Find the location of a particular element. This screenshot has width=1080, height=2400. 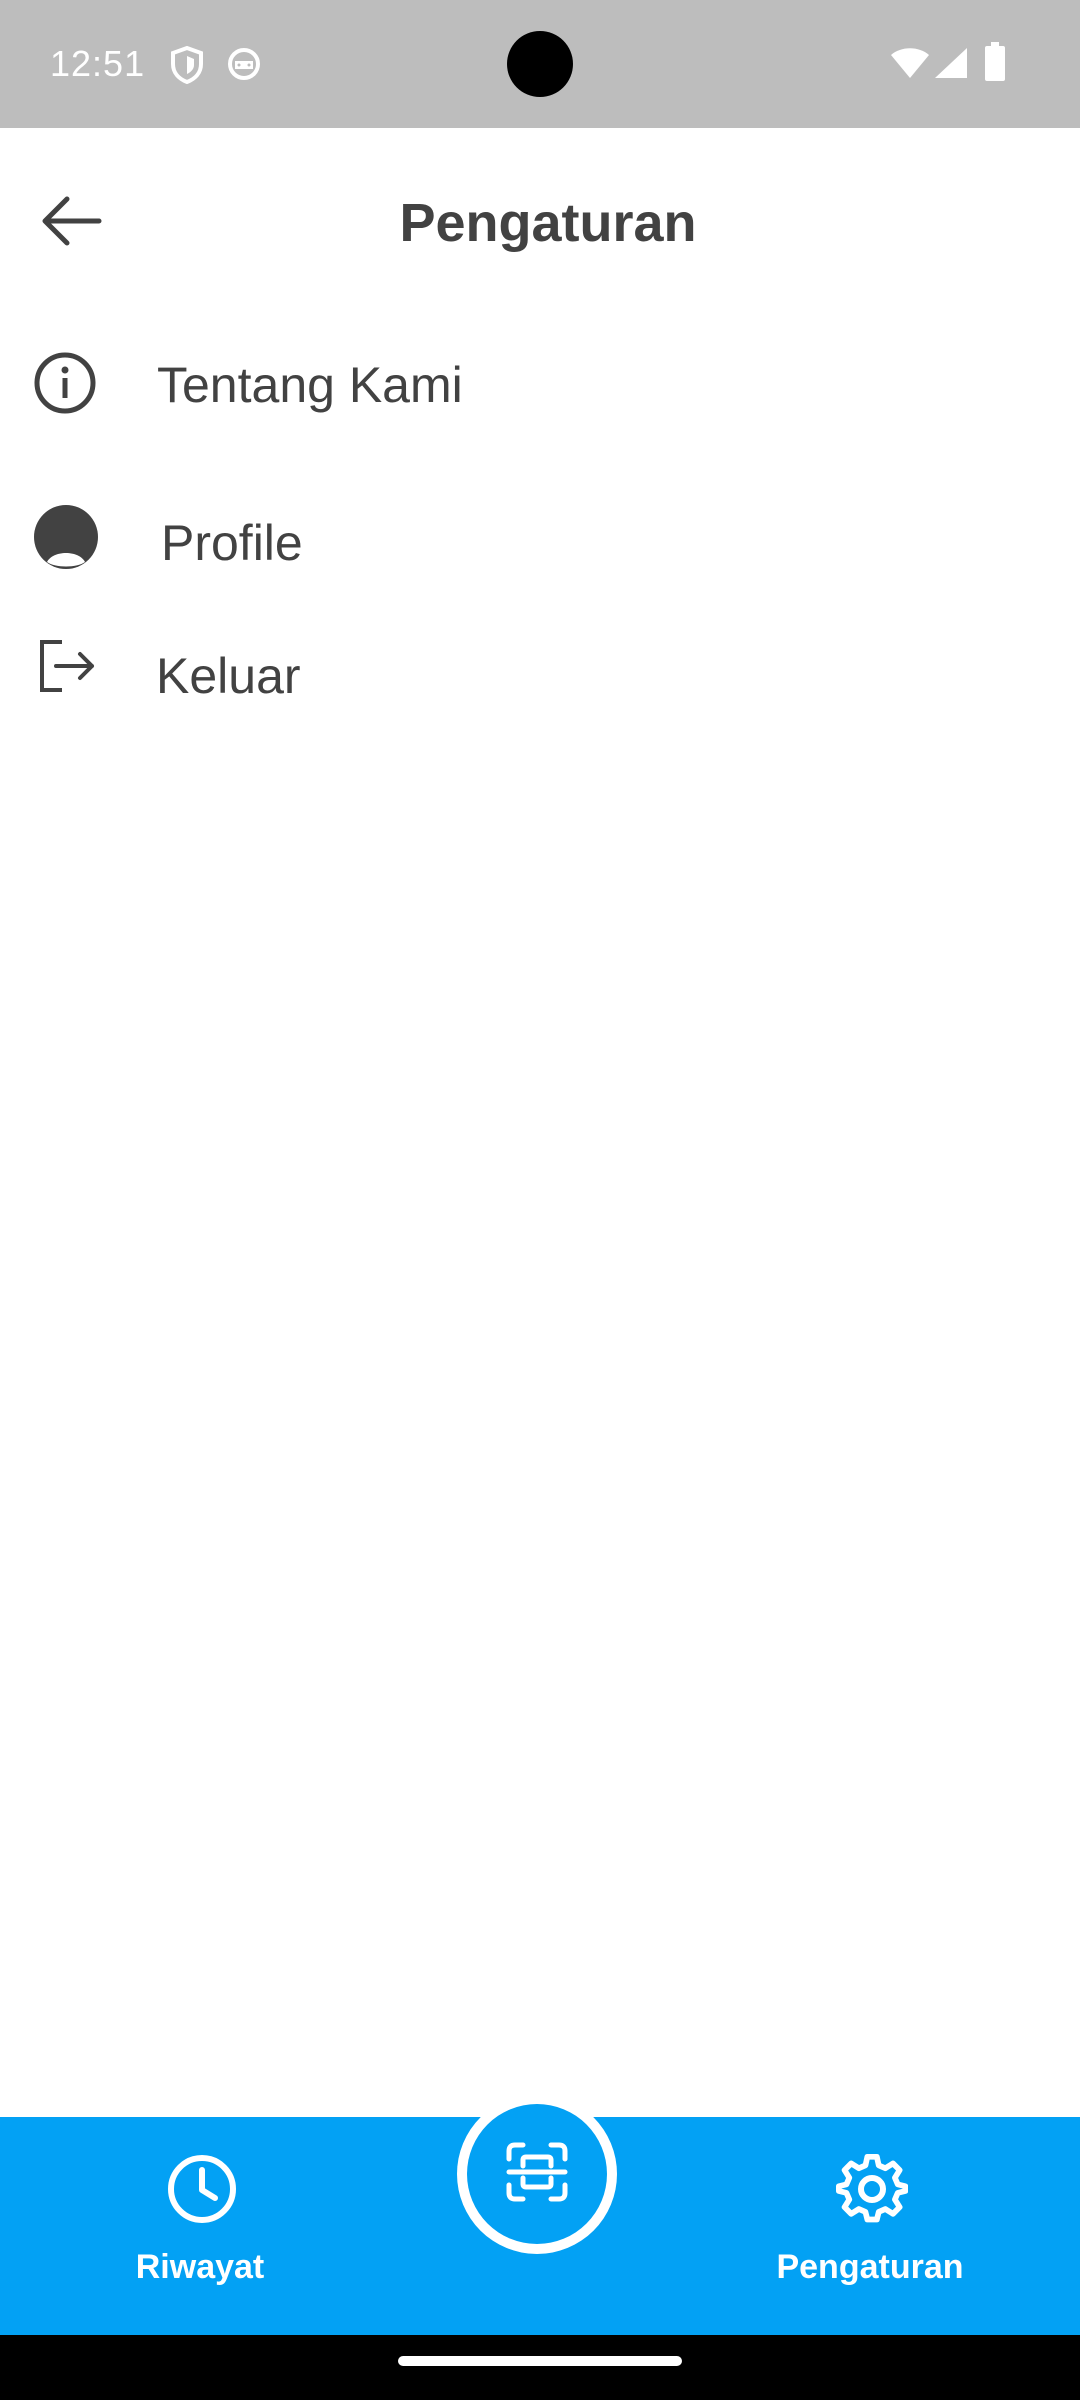

clock-icon is located at coordinates (202, 2189).